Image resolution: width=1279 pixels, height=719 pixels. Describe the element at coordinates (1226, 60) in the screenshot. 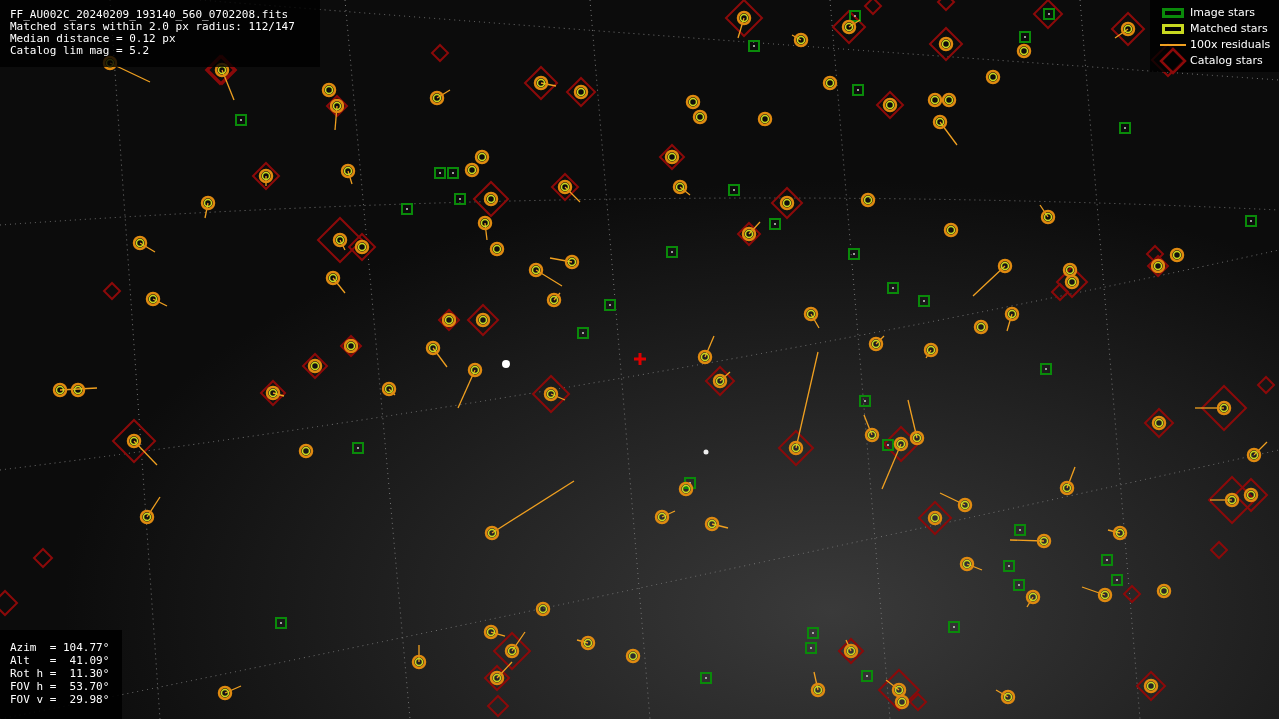

I see `legend-label: Catalog stars` at that location.